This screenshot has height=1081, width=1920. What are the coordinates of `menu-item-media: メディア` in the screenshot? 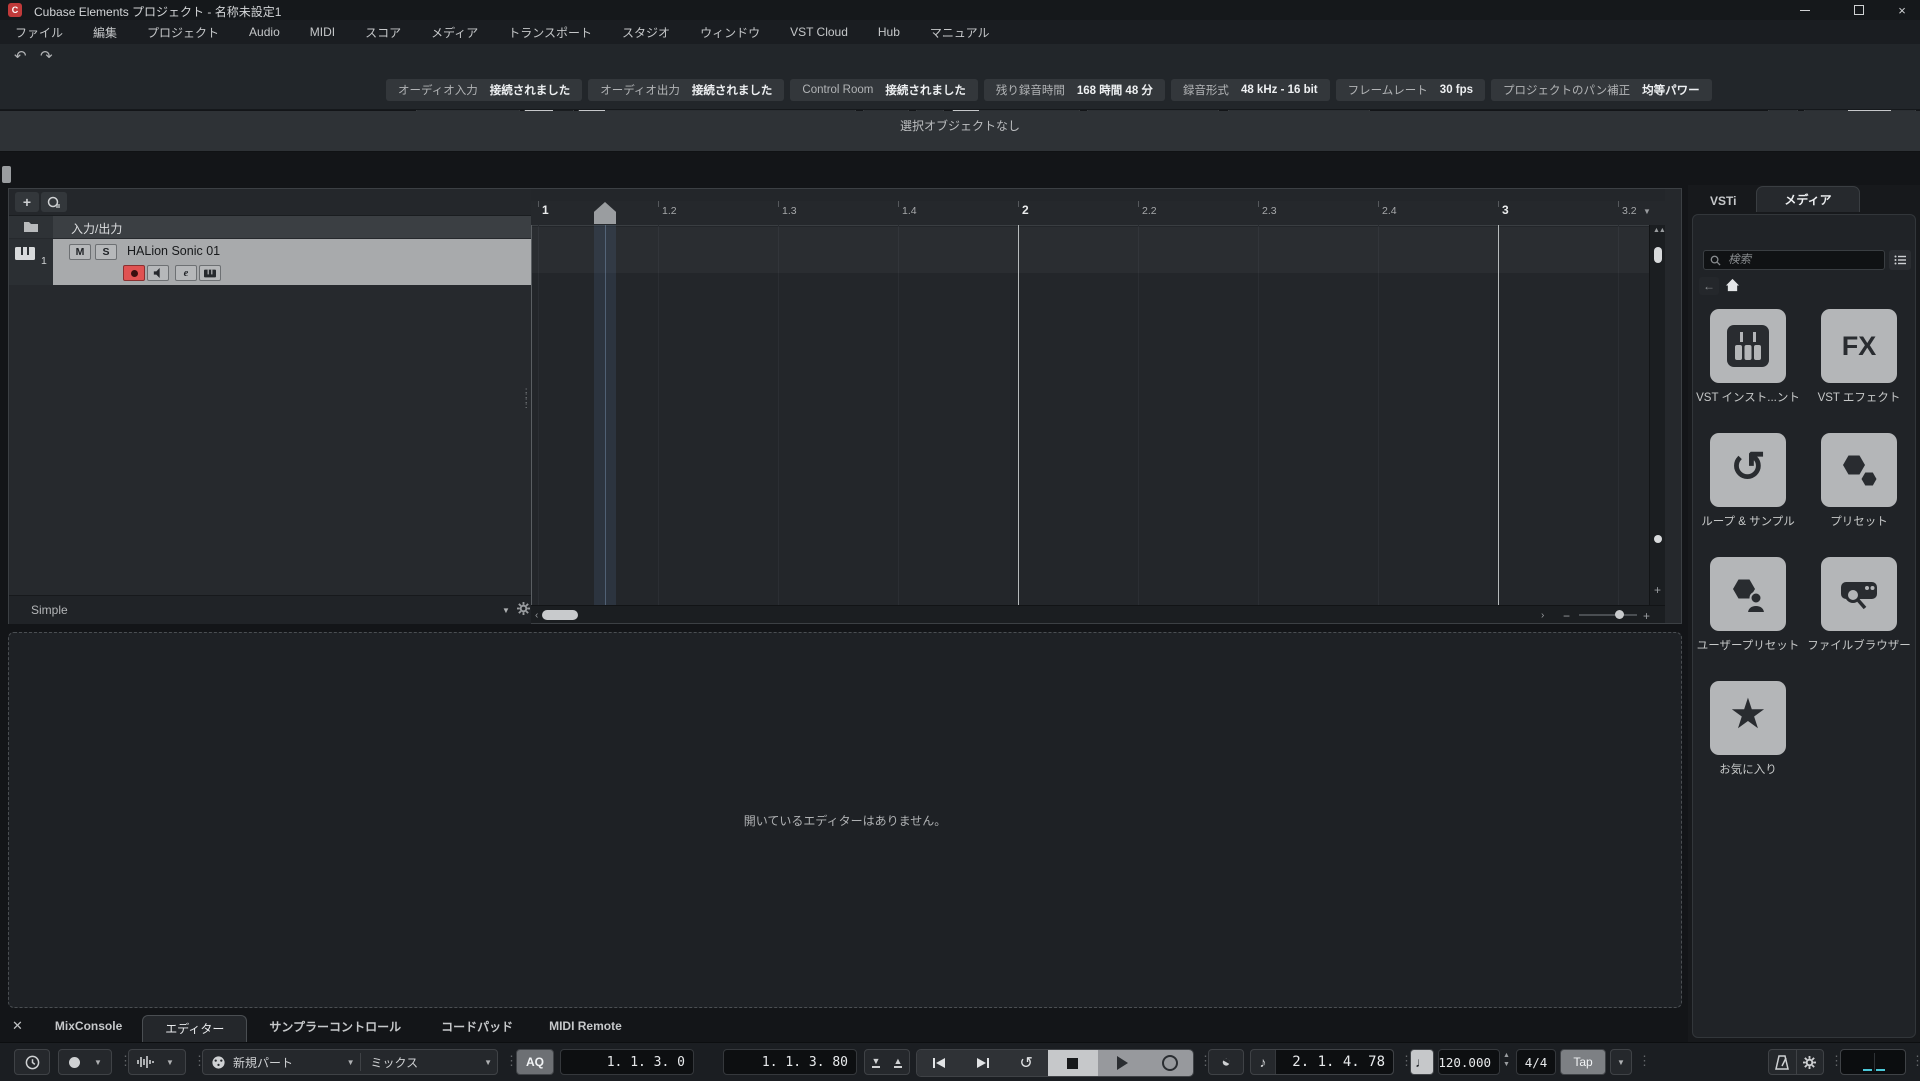 It's located at (454, 32).